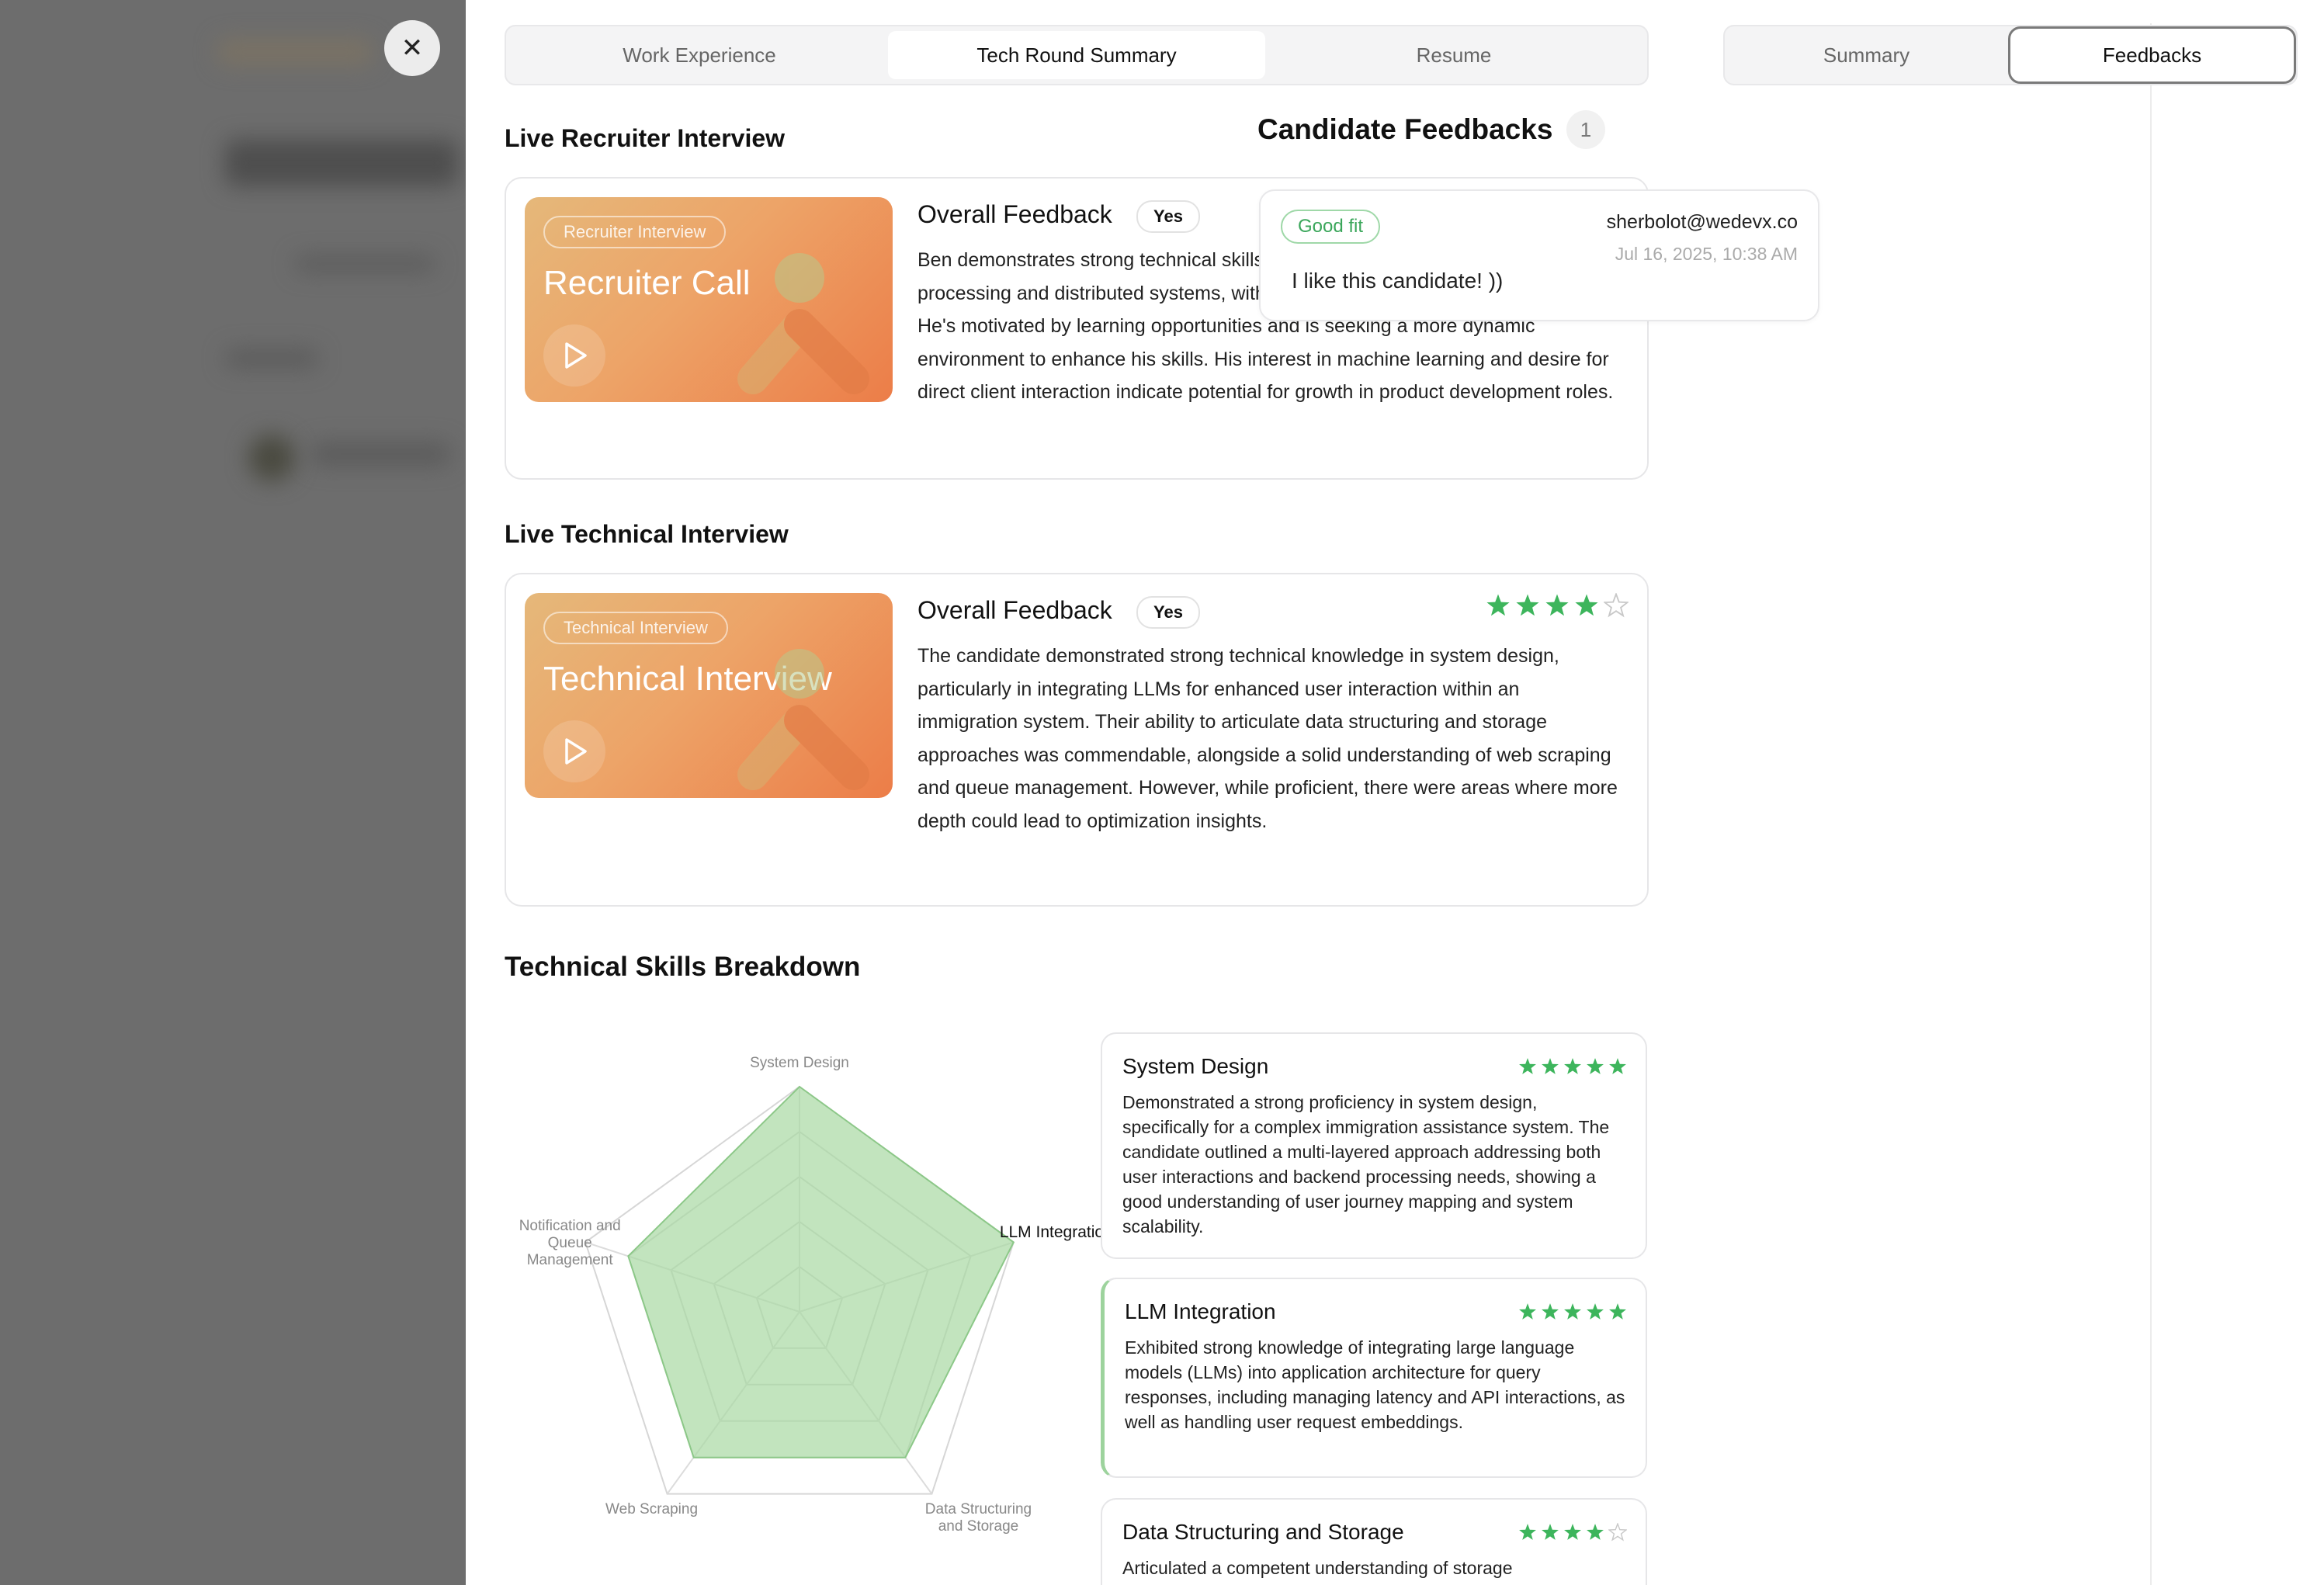 The image size is (2324, 1585). What do you see at coordinates (709, 695) in the screenshot?
I see `technical-video-thumbnail: Technical Interview Technical Interview` at bounding box center [709, 695].